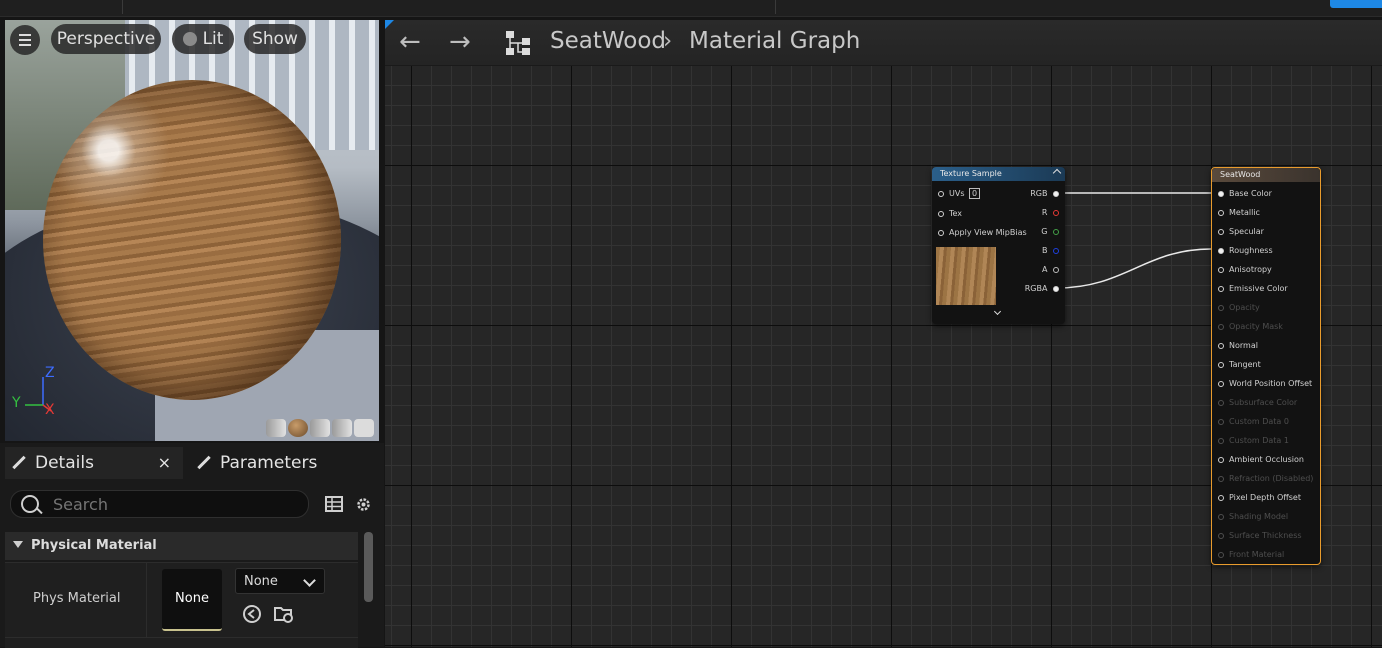  Describe the element at coordinates (1253, 421) in the screenshot. I see `material-pin: Custom Data 0` at that location.